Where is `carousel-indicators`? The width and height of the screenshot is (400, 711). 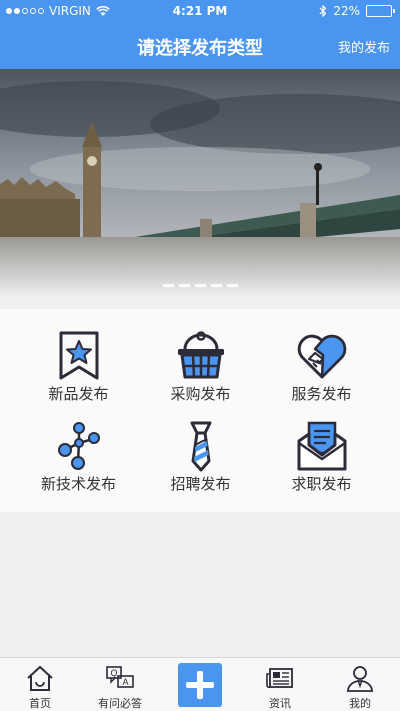
carousel-indicators is located at coordinates (200, 285).